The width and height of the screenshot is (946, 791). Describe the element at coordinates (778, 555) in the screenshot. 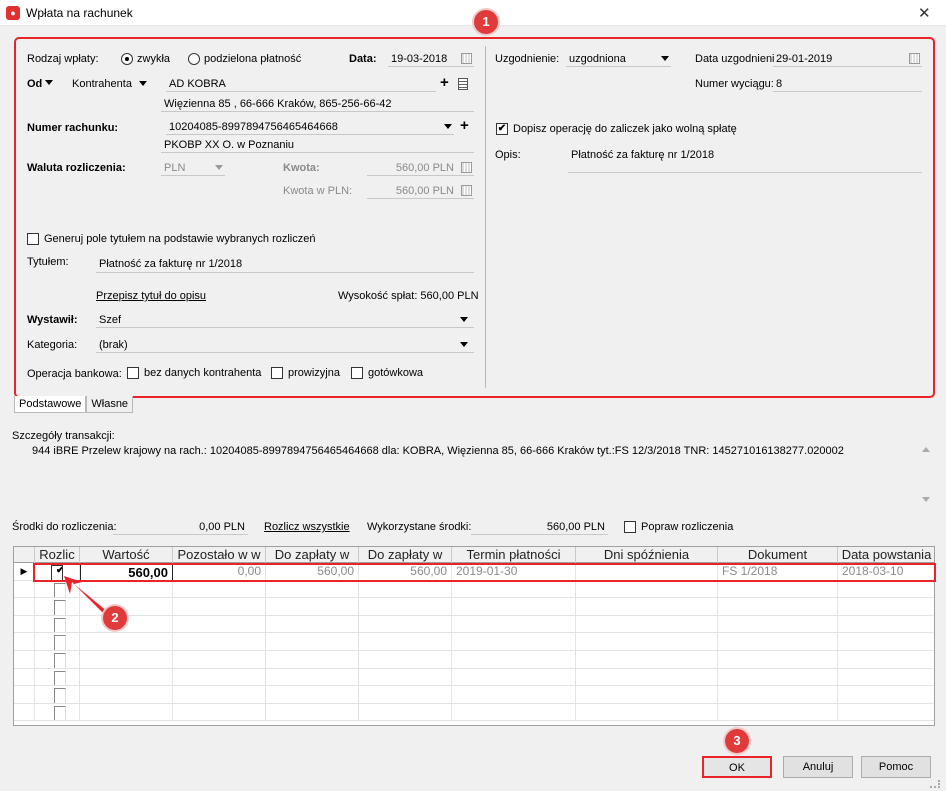

I see `col-document: Dokument` at that location.